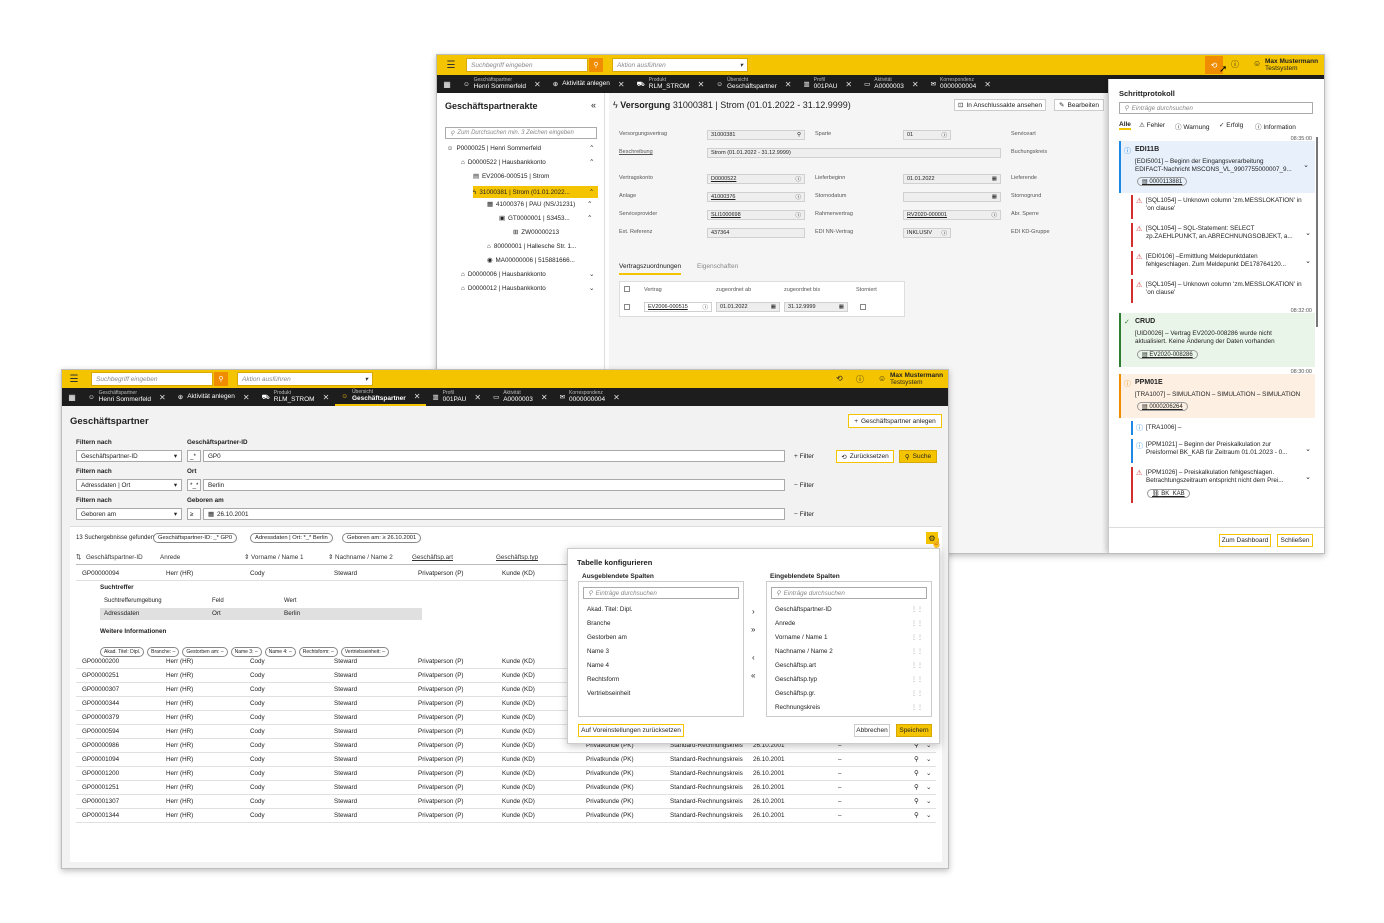 This screenshot has width=1384, height=923. I want to click on add-filter-button: + Filter, so click(804, 456).